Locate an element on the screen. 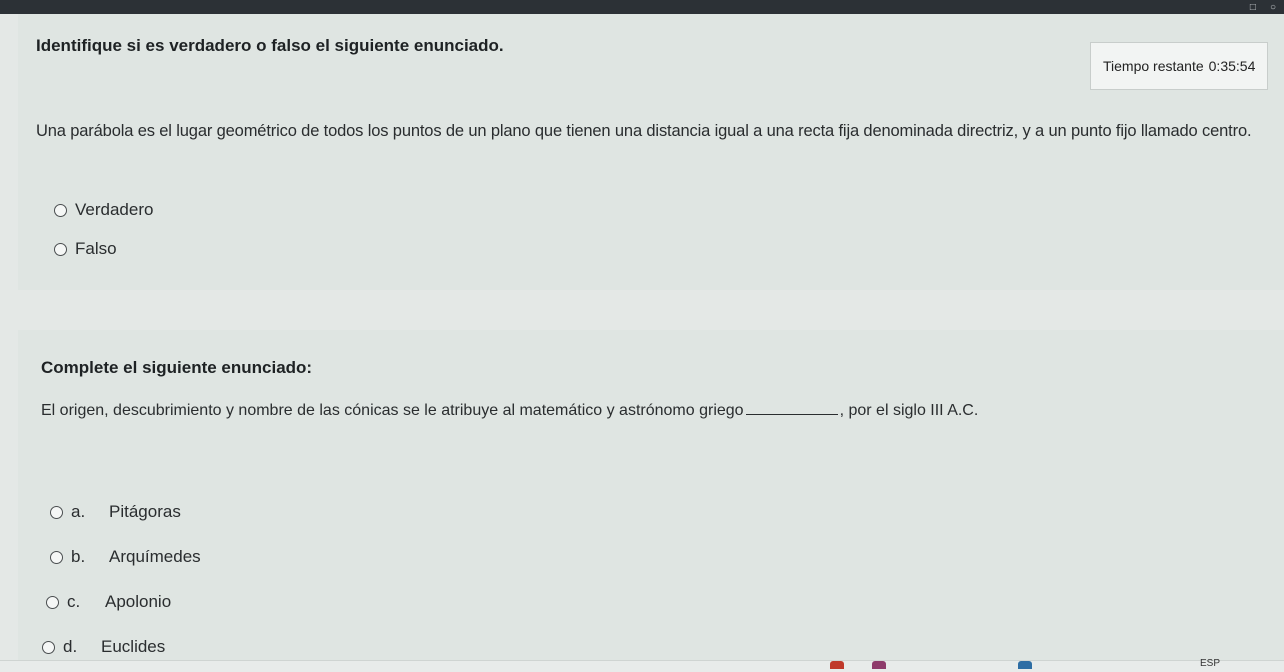 Image resolution: width=1284 pixels, height=672 pixels. taskbar: ESP is located at coordinates (642, 665).